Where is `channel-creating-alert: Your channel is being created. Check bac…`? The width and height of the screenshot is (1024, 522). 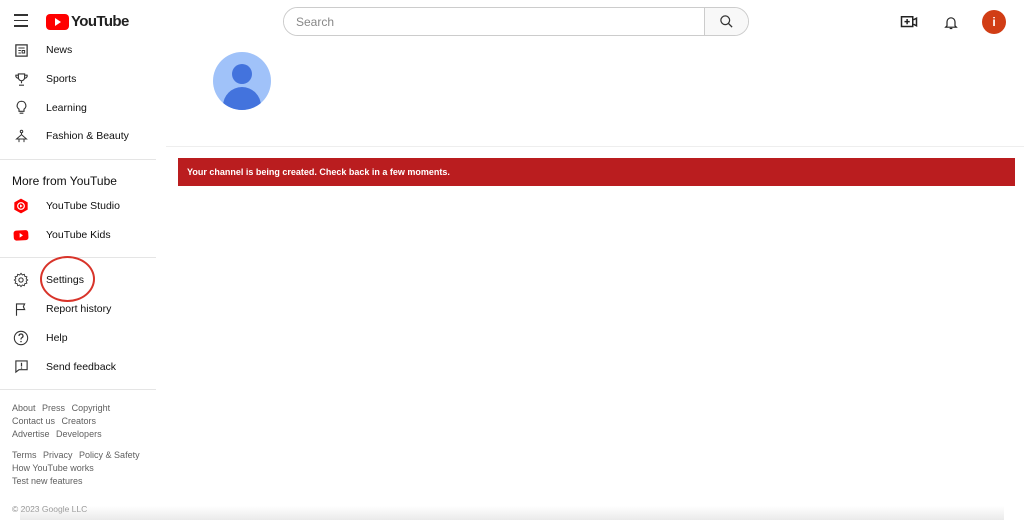 channel-creating-alert: Your channel is being created. Check bac… is located at coordinates (596, 172).